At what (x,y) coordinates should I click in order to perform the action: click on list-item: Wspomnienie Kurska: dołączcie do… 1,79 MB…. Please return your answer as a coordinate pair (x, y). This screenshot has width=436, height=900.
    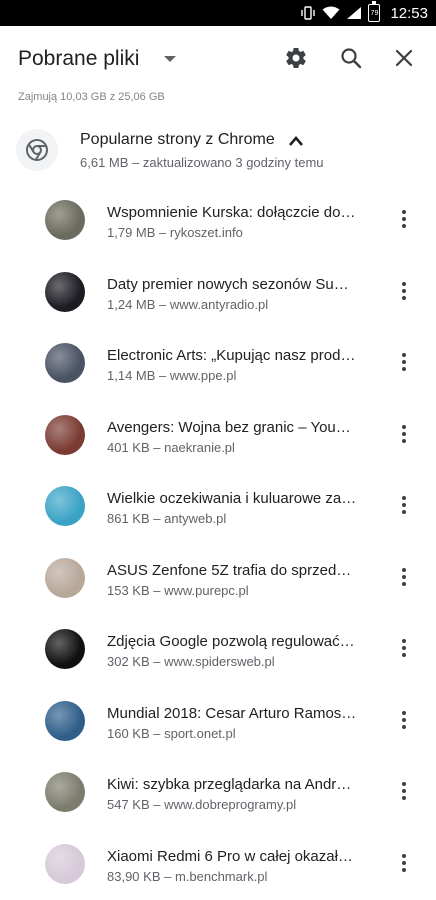
    Looking at the image, I should click on (218, 221).